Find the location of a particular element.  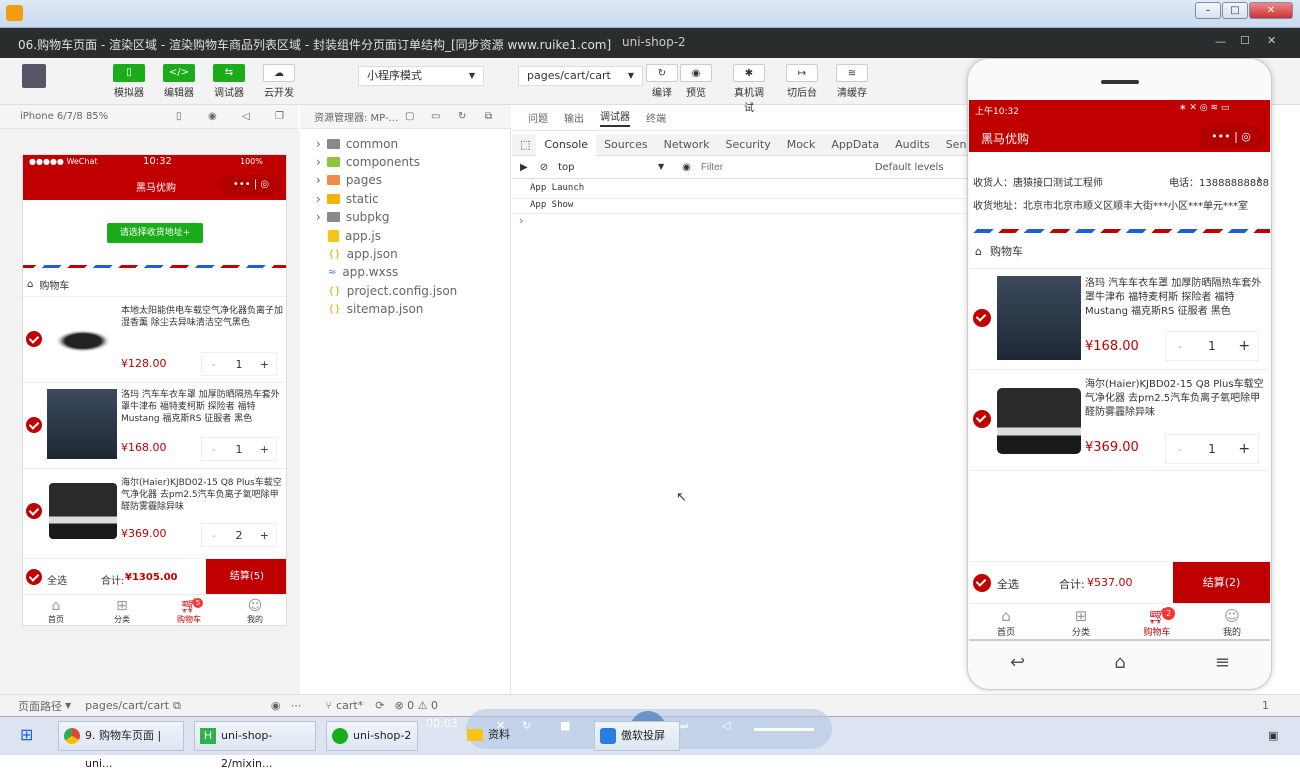

bell-count: 1 is located at coordinates (1265, 705).